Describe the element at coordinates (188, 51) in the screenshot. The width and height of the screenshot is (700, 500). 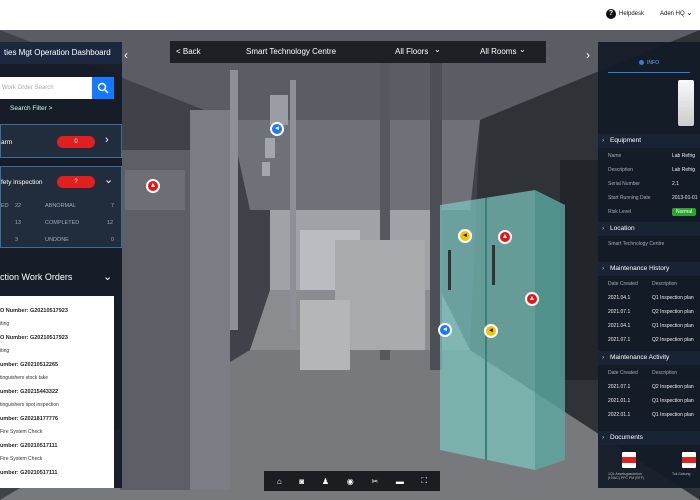
I see `back-button: < Back` at that location.